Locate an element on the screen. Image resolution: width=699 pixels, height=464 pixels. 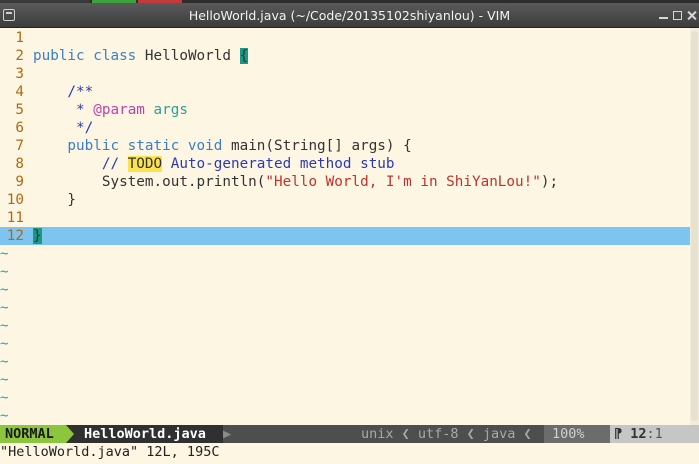
close-icon is located at coordinates (691, 15).